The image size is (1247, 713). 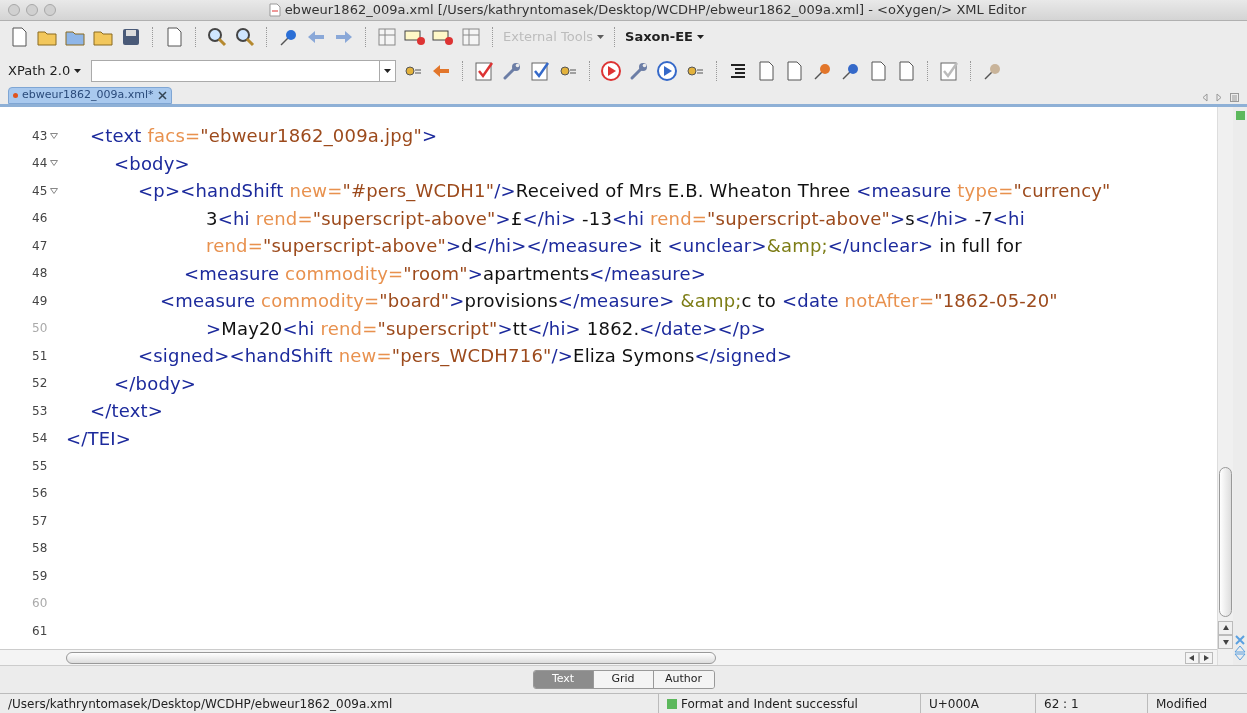 What do you see at coordinates (40, 466) in the screenshot?
I see `line-number: 55` at bounding box center [40, 466].